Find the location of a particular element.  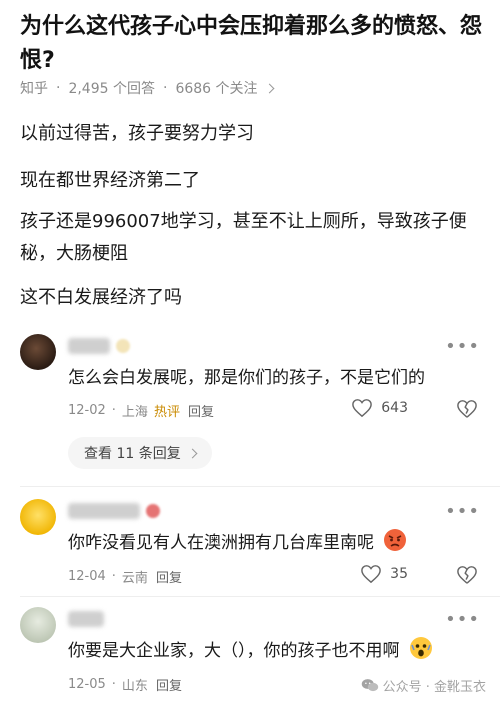

like-count: 35 is located at coordinates (399, 574).